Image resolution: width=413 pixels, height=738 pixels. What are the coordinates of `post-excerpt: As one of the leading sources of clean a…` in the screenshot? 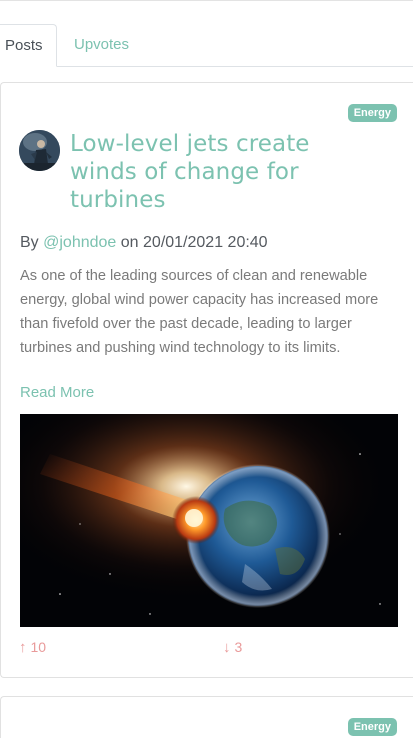 It's located at (199, 312).